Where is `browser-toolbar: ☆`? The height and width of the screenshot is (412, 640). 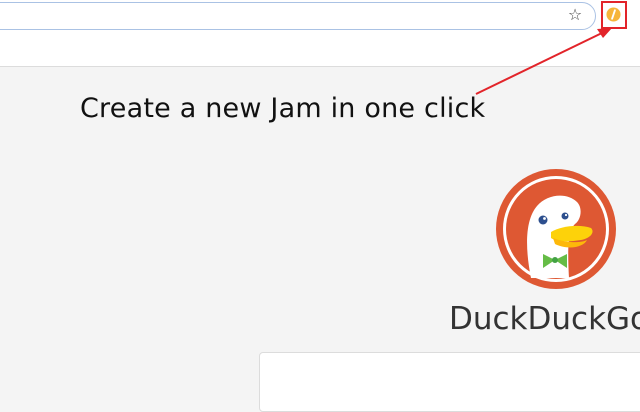
browser-toolbar: ☆ is located at coordinates (320, 16).